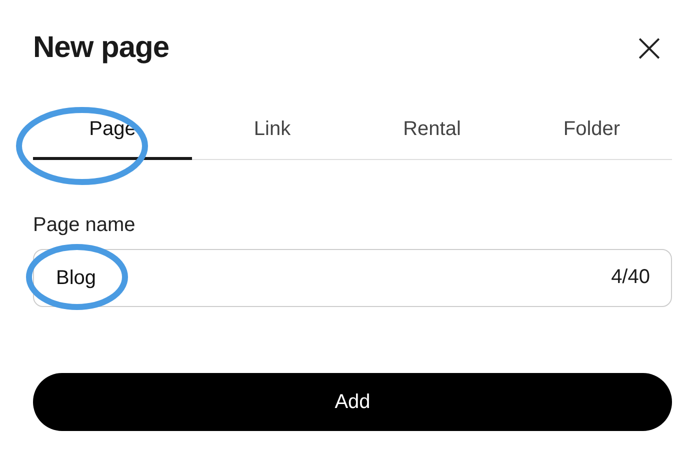 The image size is (700, 463). What do you see at coordinates (592, 139) in the screenshot?
I see `tab: Folder` at bounding box center [592, 139].